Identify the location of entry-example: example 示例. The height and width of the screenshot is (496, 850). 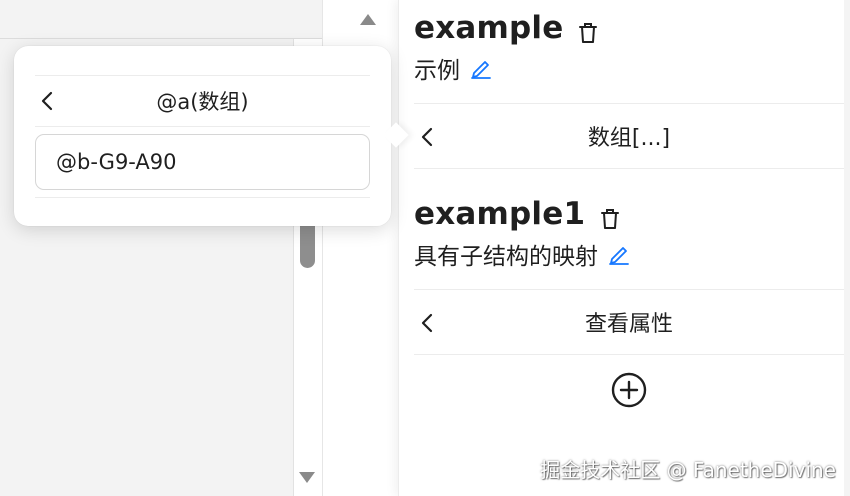
(629, 47).